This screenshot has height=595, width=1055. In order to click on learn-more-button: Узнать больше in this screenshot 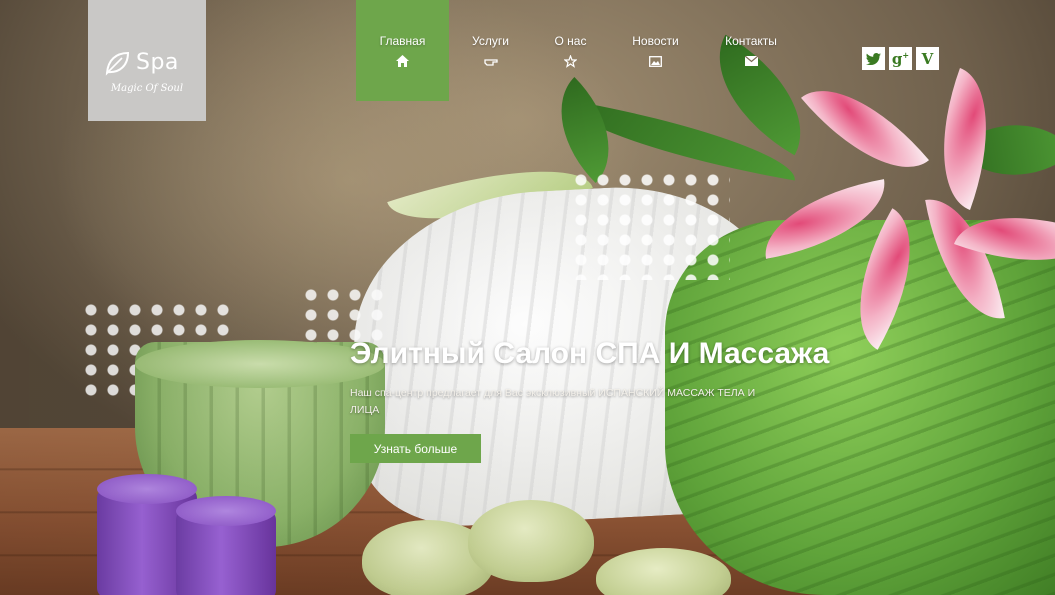, I will do `click(415, 448)`.